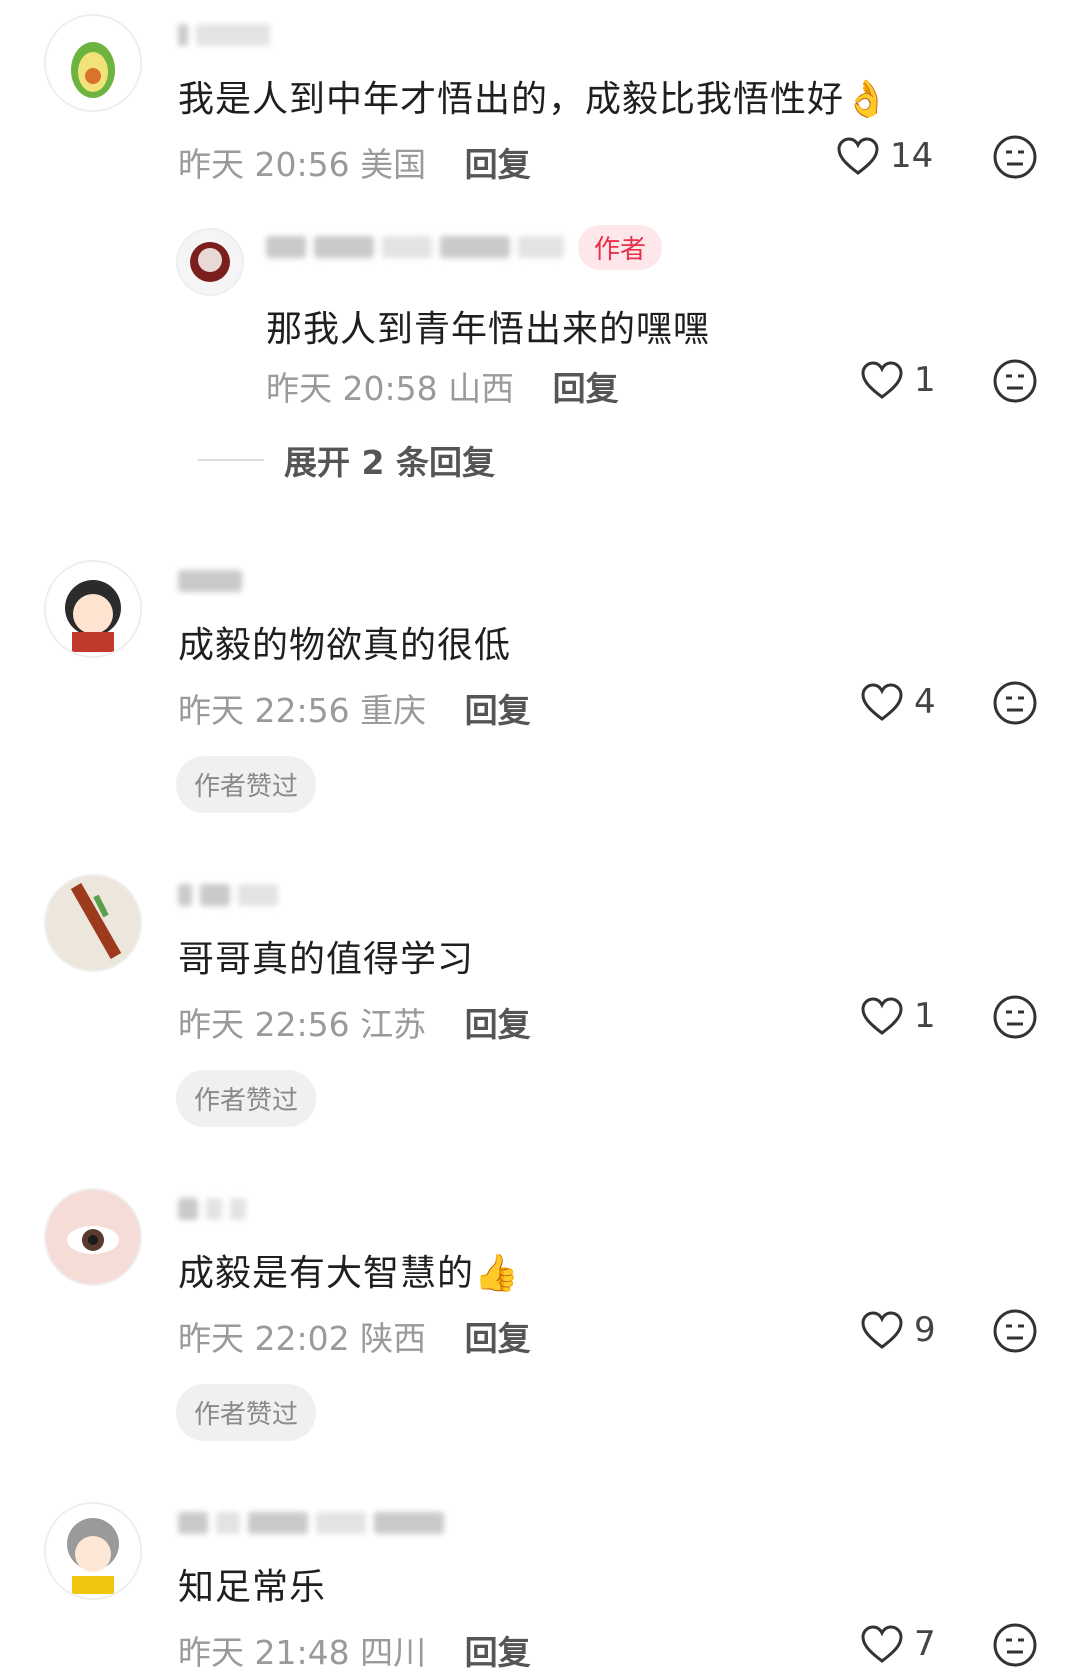  What do you see at coordinates (326, 959) in the screenshot?
I see `comment-text: 哥哥真的值得学习` at bounding box center [326, 959].